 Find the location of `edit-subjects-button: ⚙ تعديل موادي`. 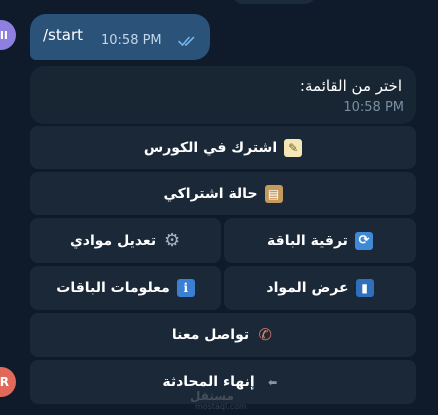

edit-subjects-button: ⚙ تعديل موادي is located at coordinates (125, 240).